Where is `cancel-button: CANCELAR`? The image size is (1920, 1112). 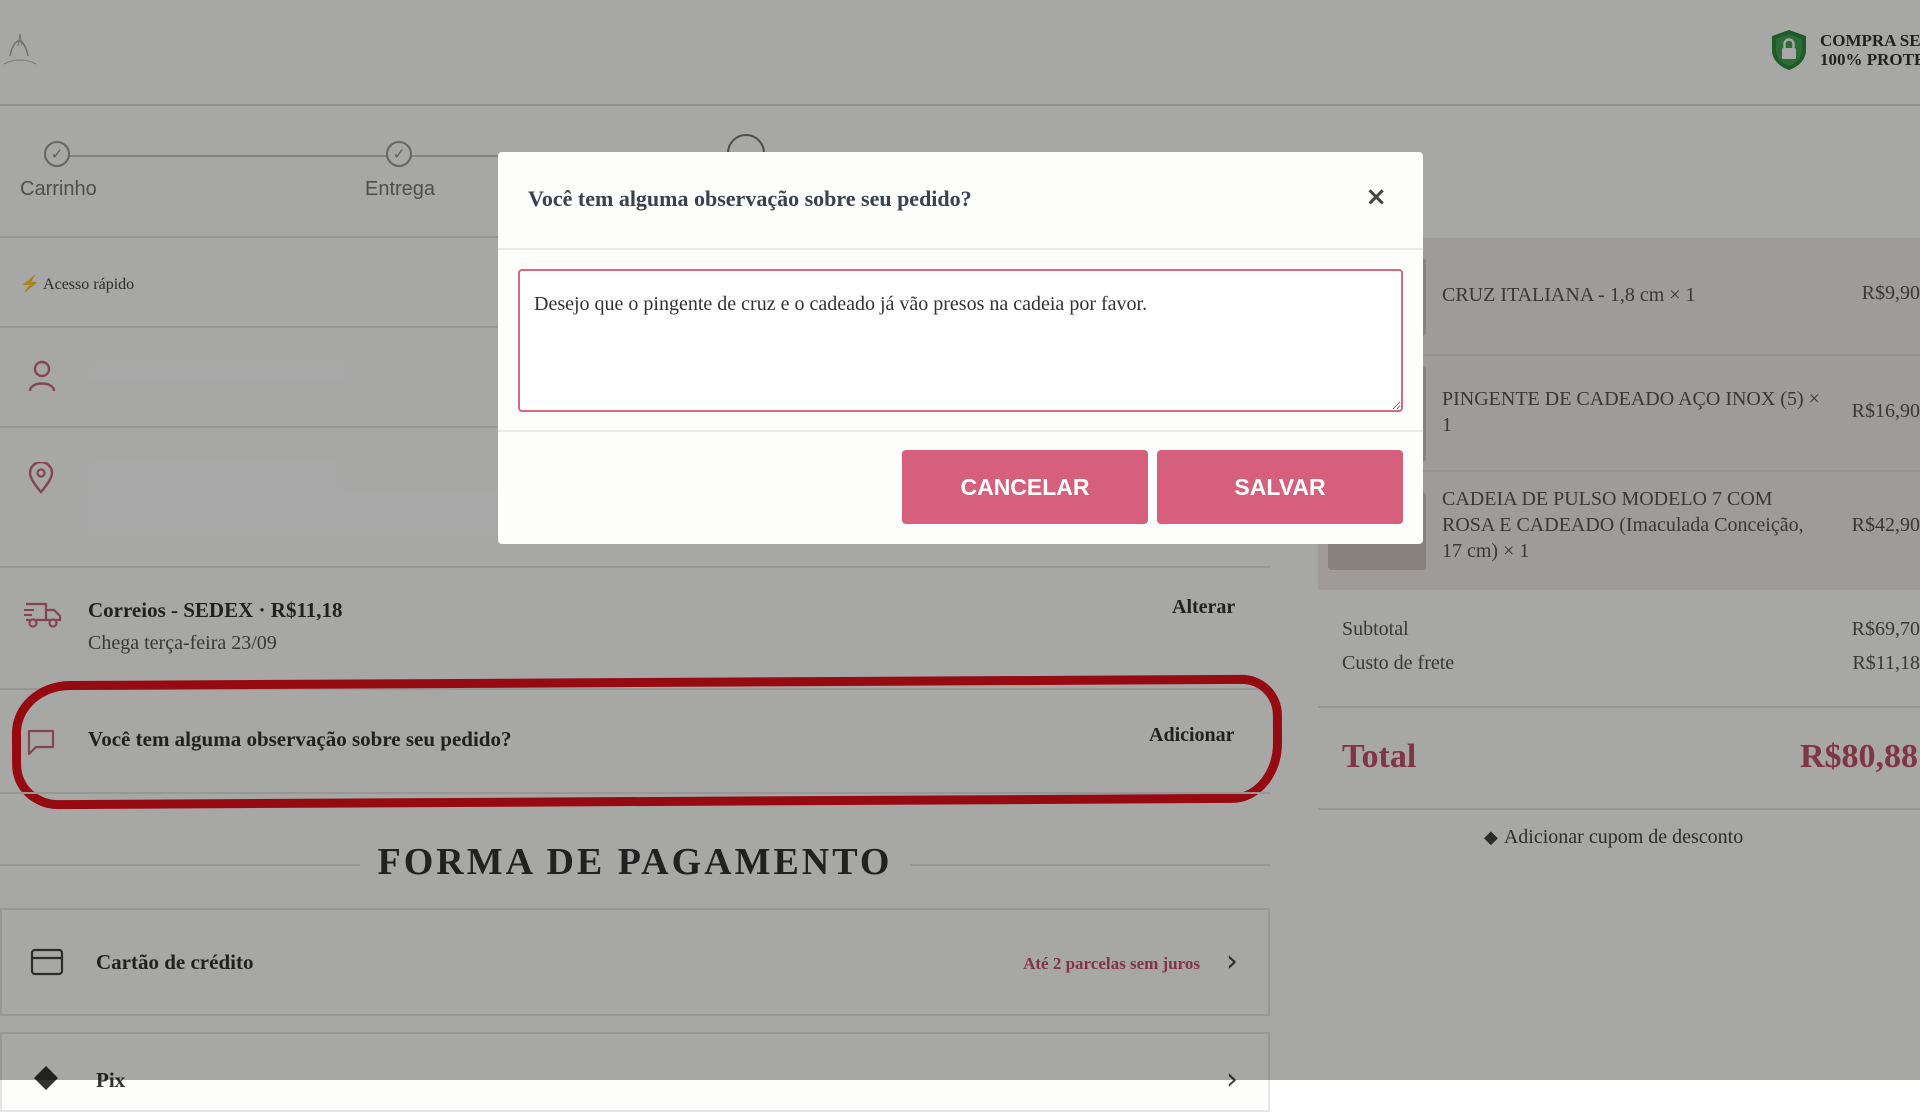 cancel-button: CANCELAR is located at coordinates (1025, 487).